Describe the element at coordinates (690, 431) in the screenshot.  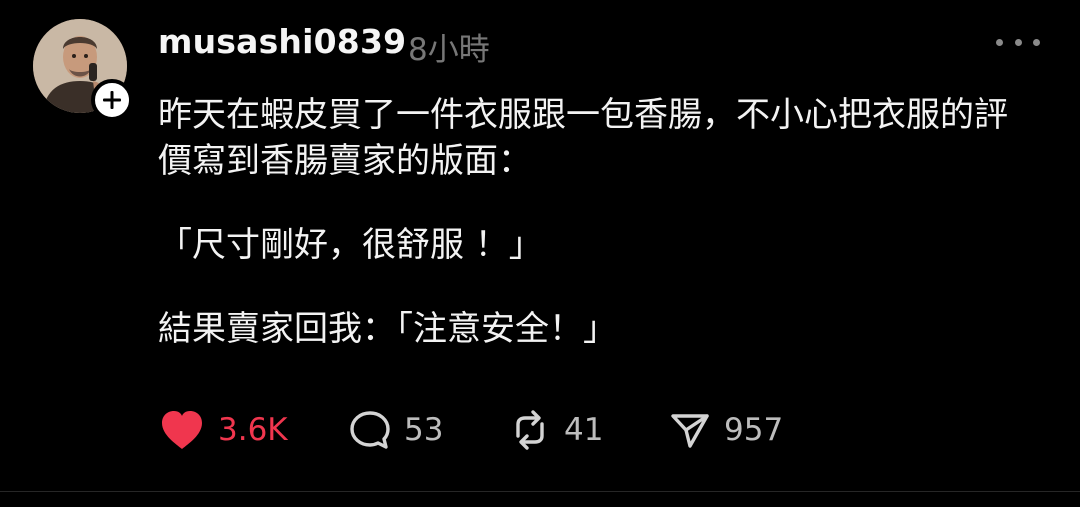
I see `send-icon` at that location.